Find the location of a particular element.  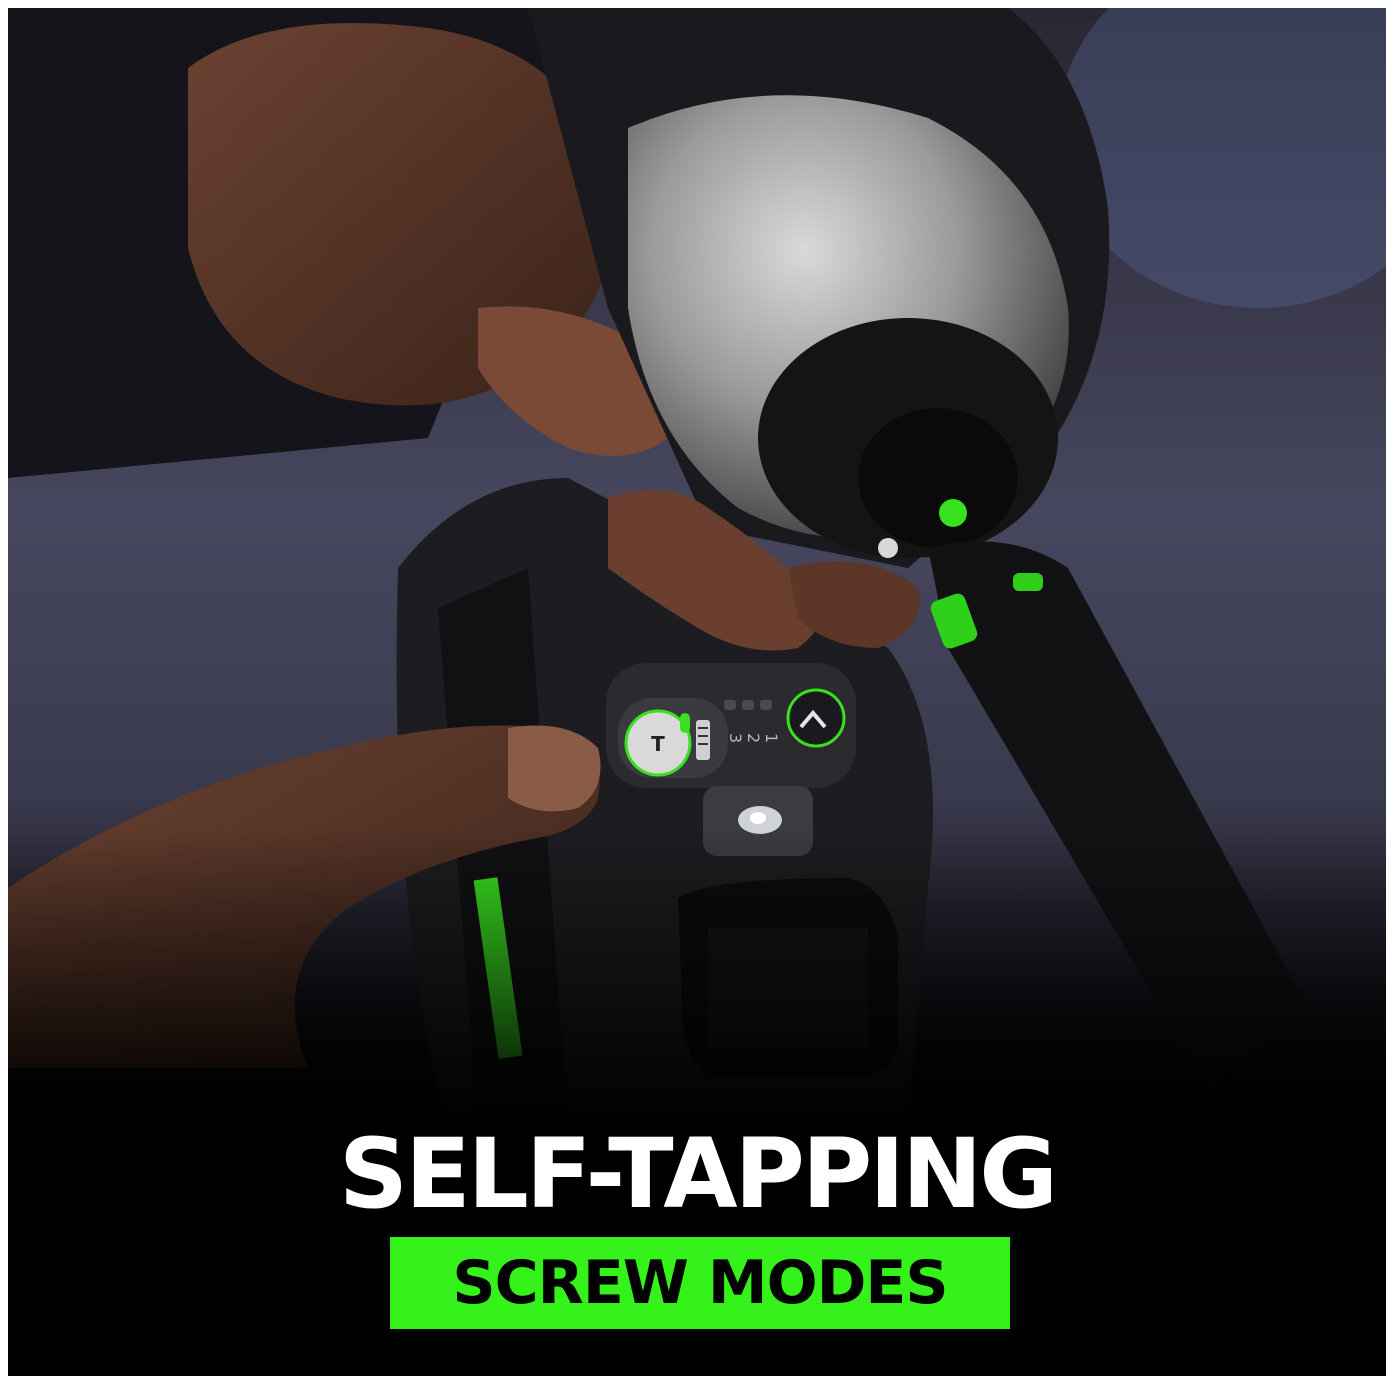

subheadline: SCREW MODES is located at coordinates (700, 1283).